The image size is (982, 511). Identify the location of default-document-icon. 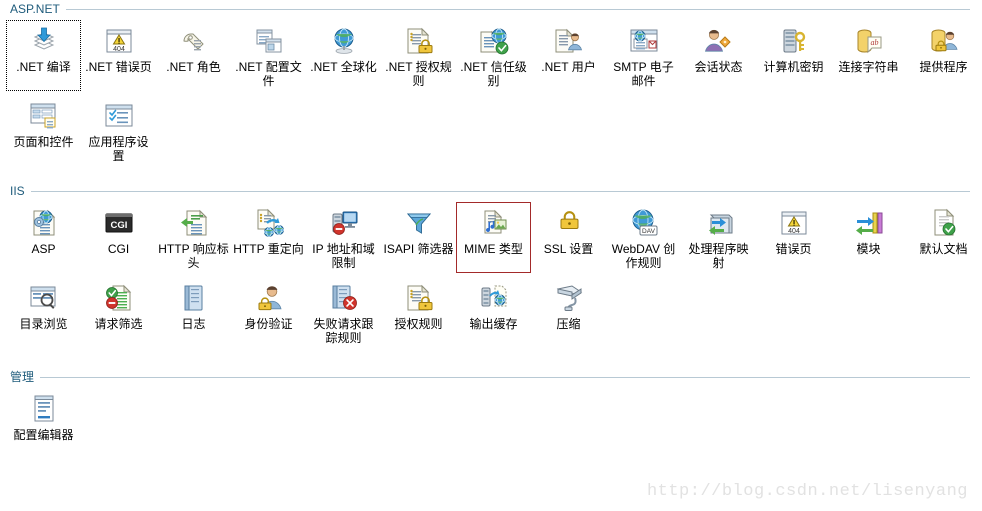
(944, 223).